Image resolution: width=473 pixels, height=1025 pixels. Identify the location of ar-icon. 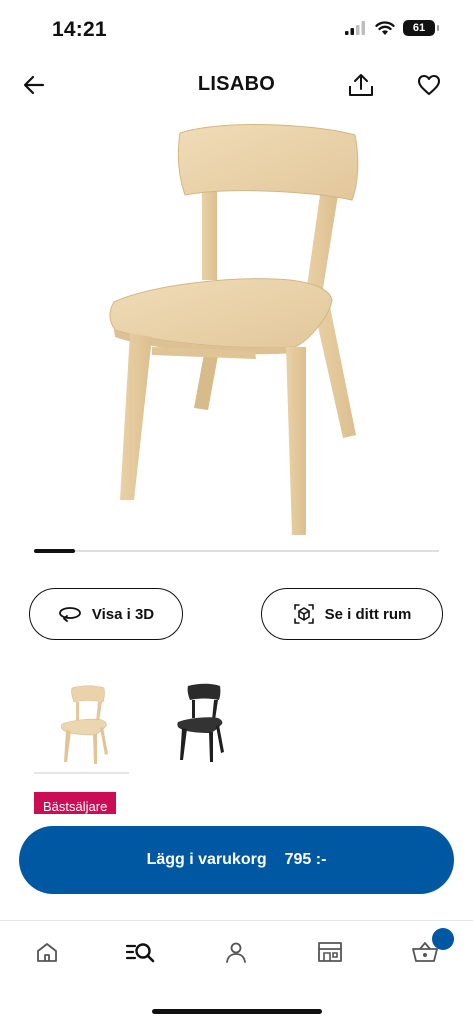
(303, 614).